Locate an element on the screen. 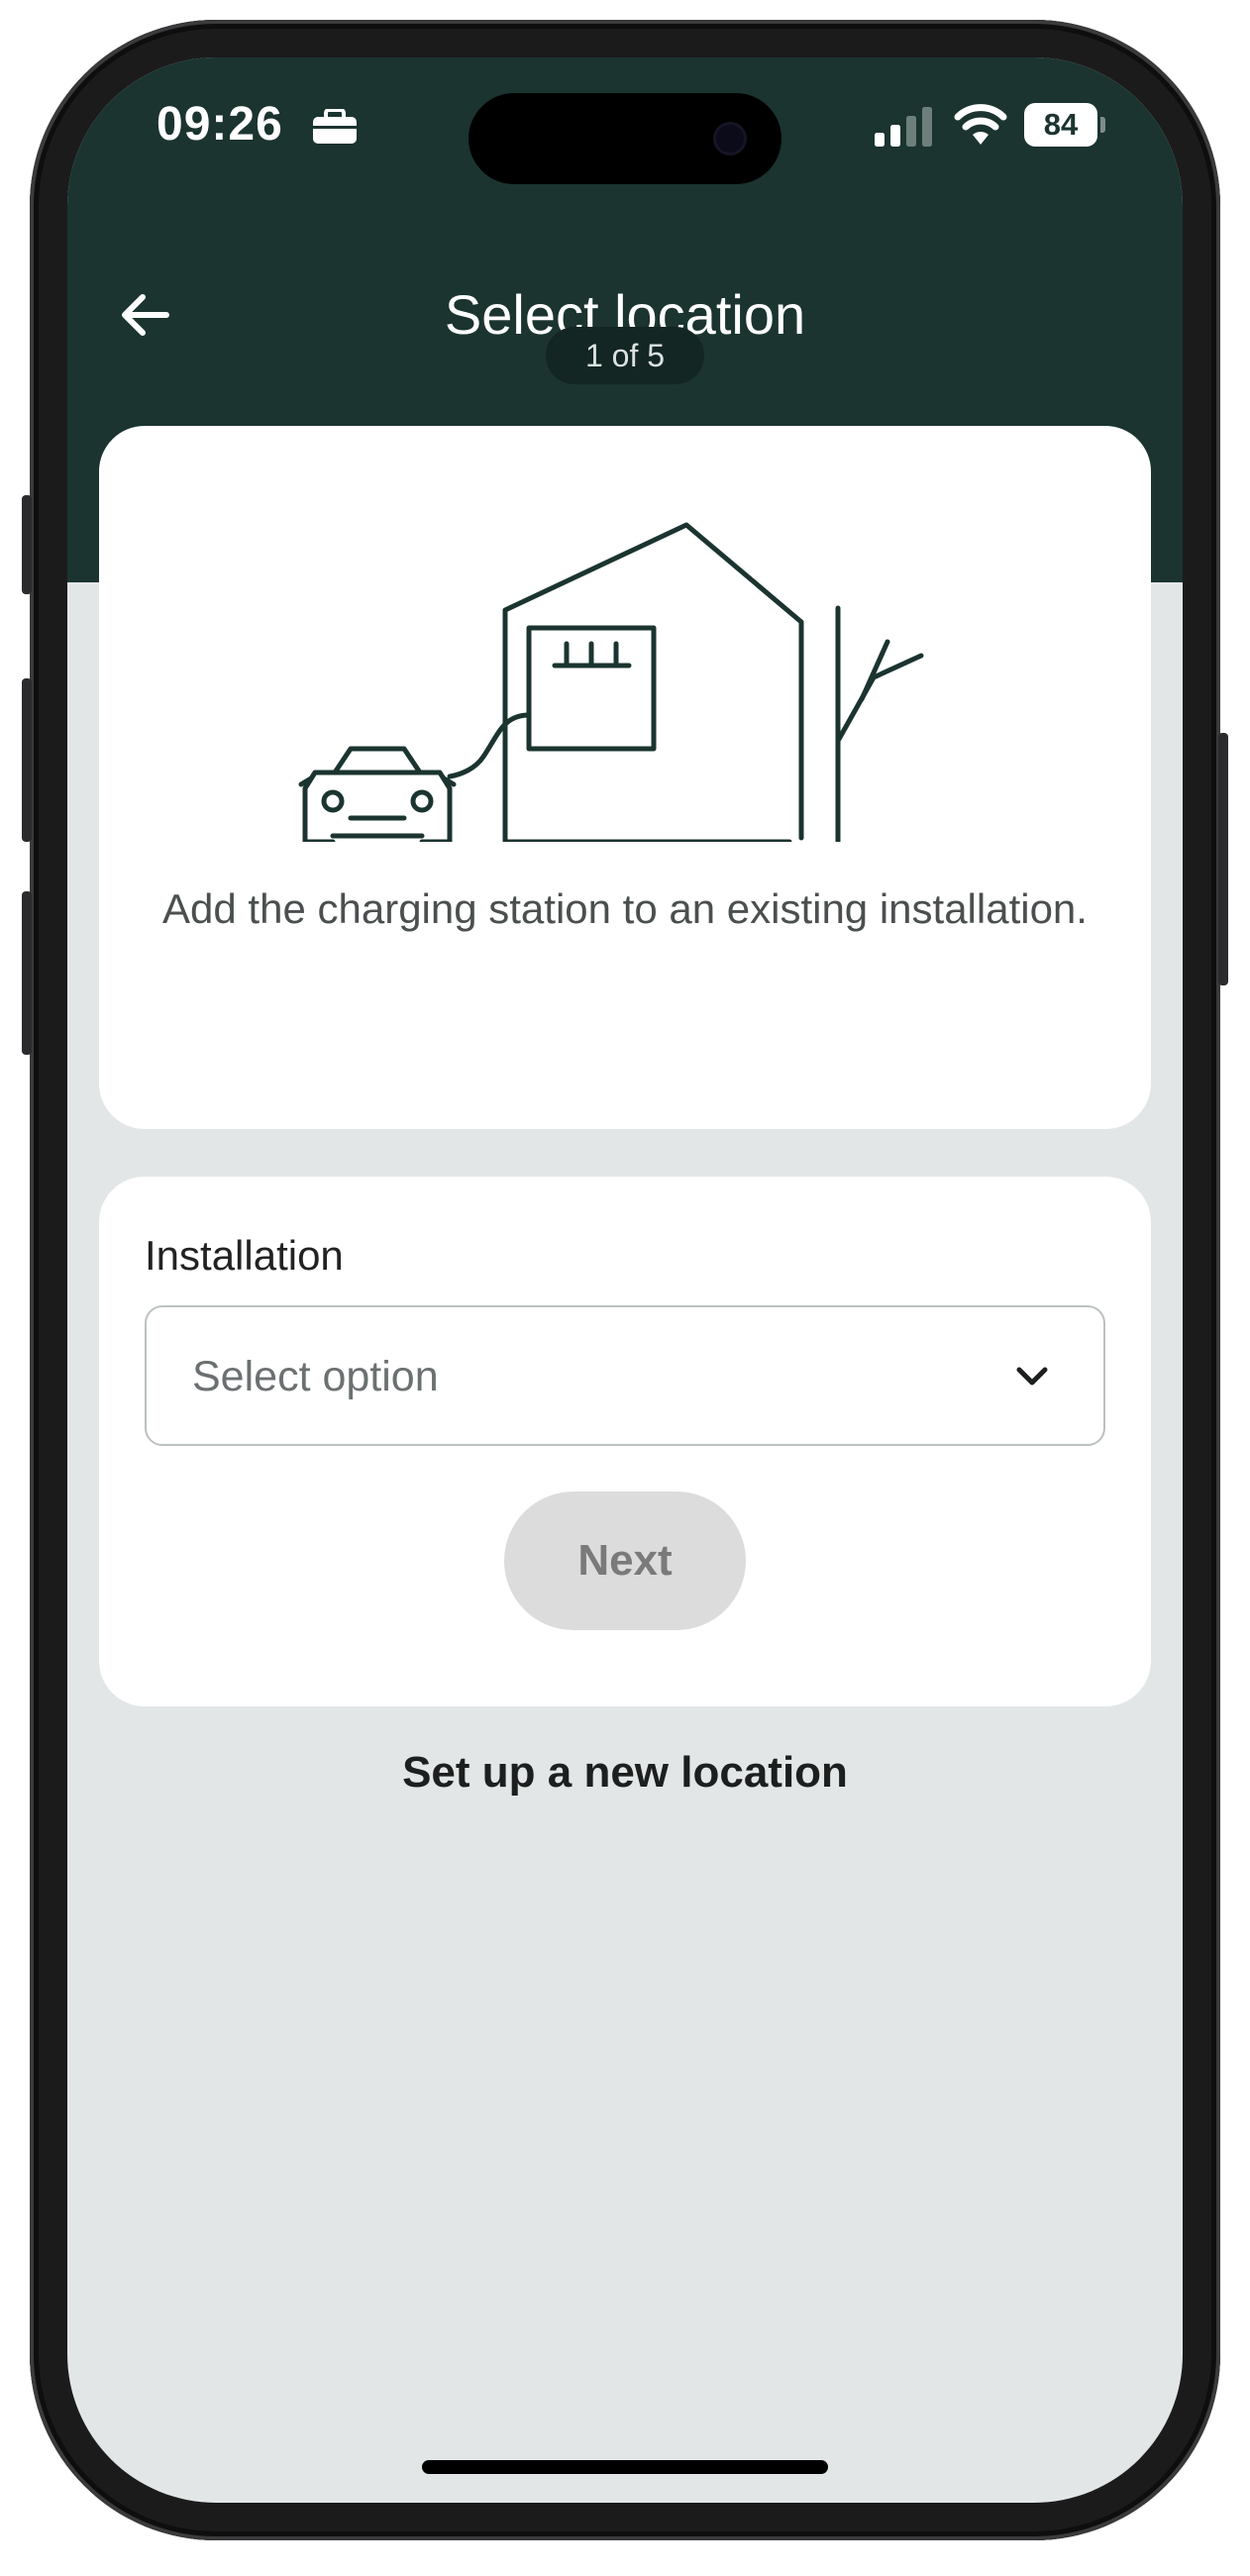 Image resolution: width=1250 pixels, height=2576 pixels. home-indicator is located at coordinates (625, 2467).